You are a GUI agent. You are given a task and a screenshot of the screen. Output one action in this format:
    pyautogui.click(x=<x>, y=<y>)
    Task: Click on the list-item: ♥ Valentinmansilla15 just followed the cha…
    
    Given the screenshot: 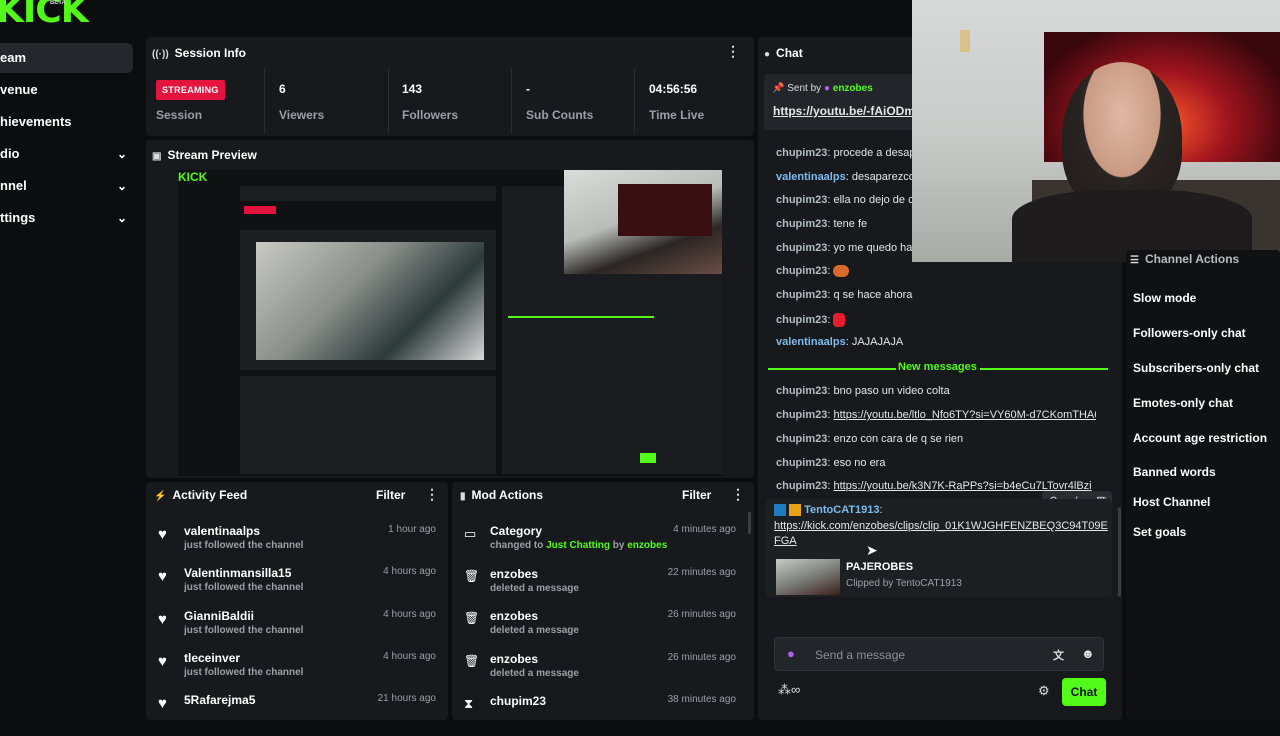 What is the action you would take?
    pyautogui.click(x=297, y=587)
    